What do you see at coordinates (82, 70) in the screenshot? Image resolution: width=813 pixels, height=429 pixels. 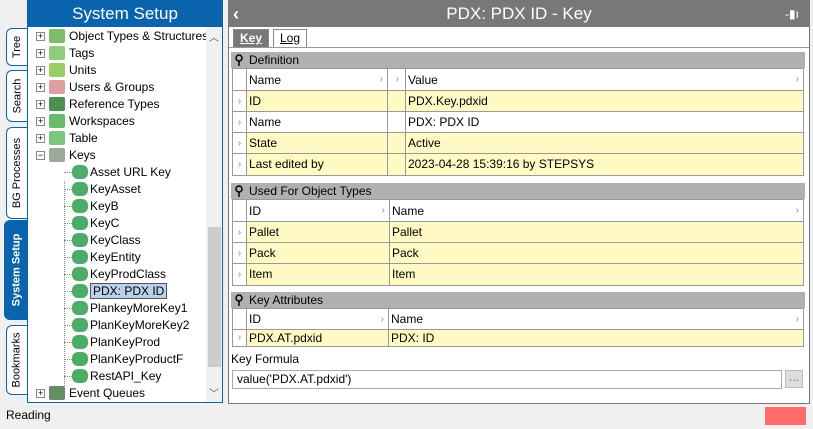 I see `tree-item: Units` at bounding box center [82, 70].